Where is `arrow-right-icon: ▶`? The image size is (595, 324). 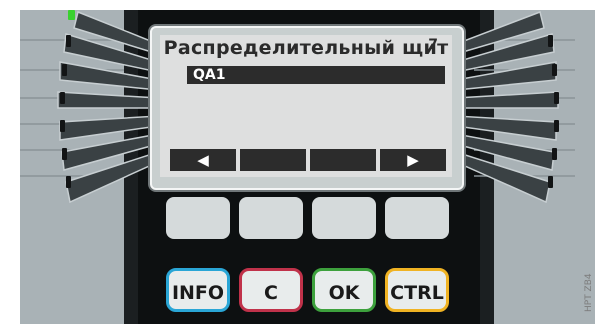 arrow-right-icon: ▶ is located at coordinates (413, 160).